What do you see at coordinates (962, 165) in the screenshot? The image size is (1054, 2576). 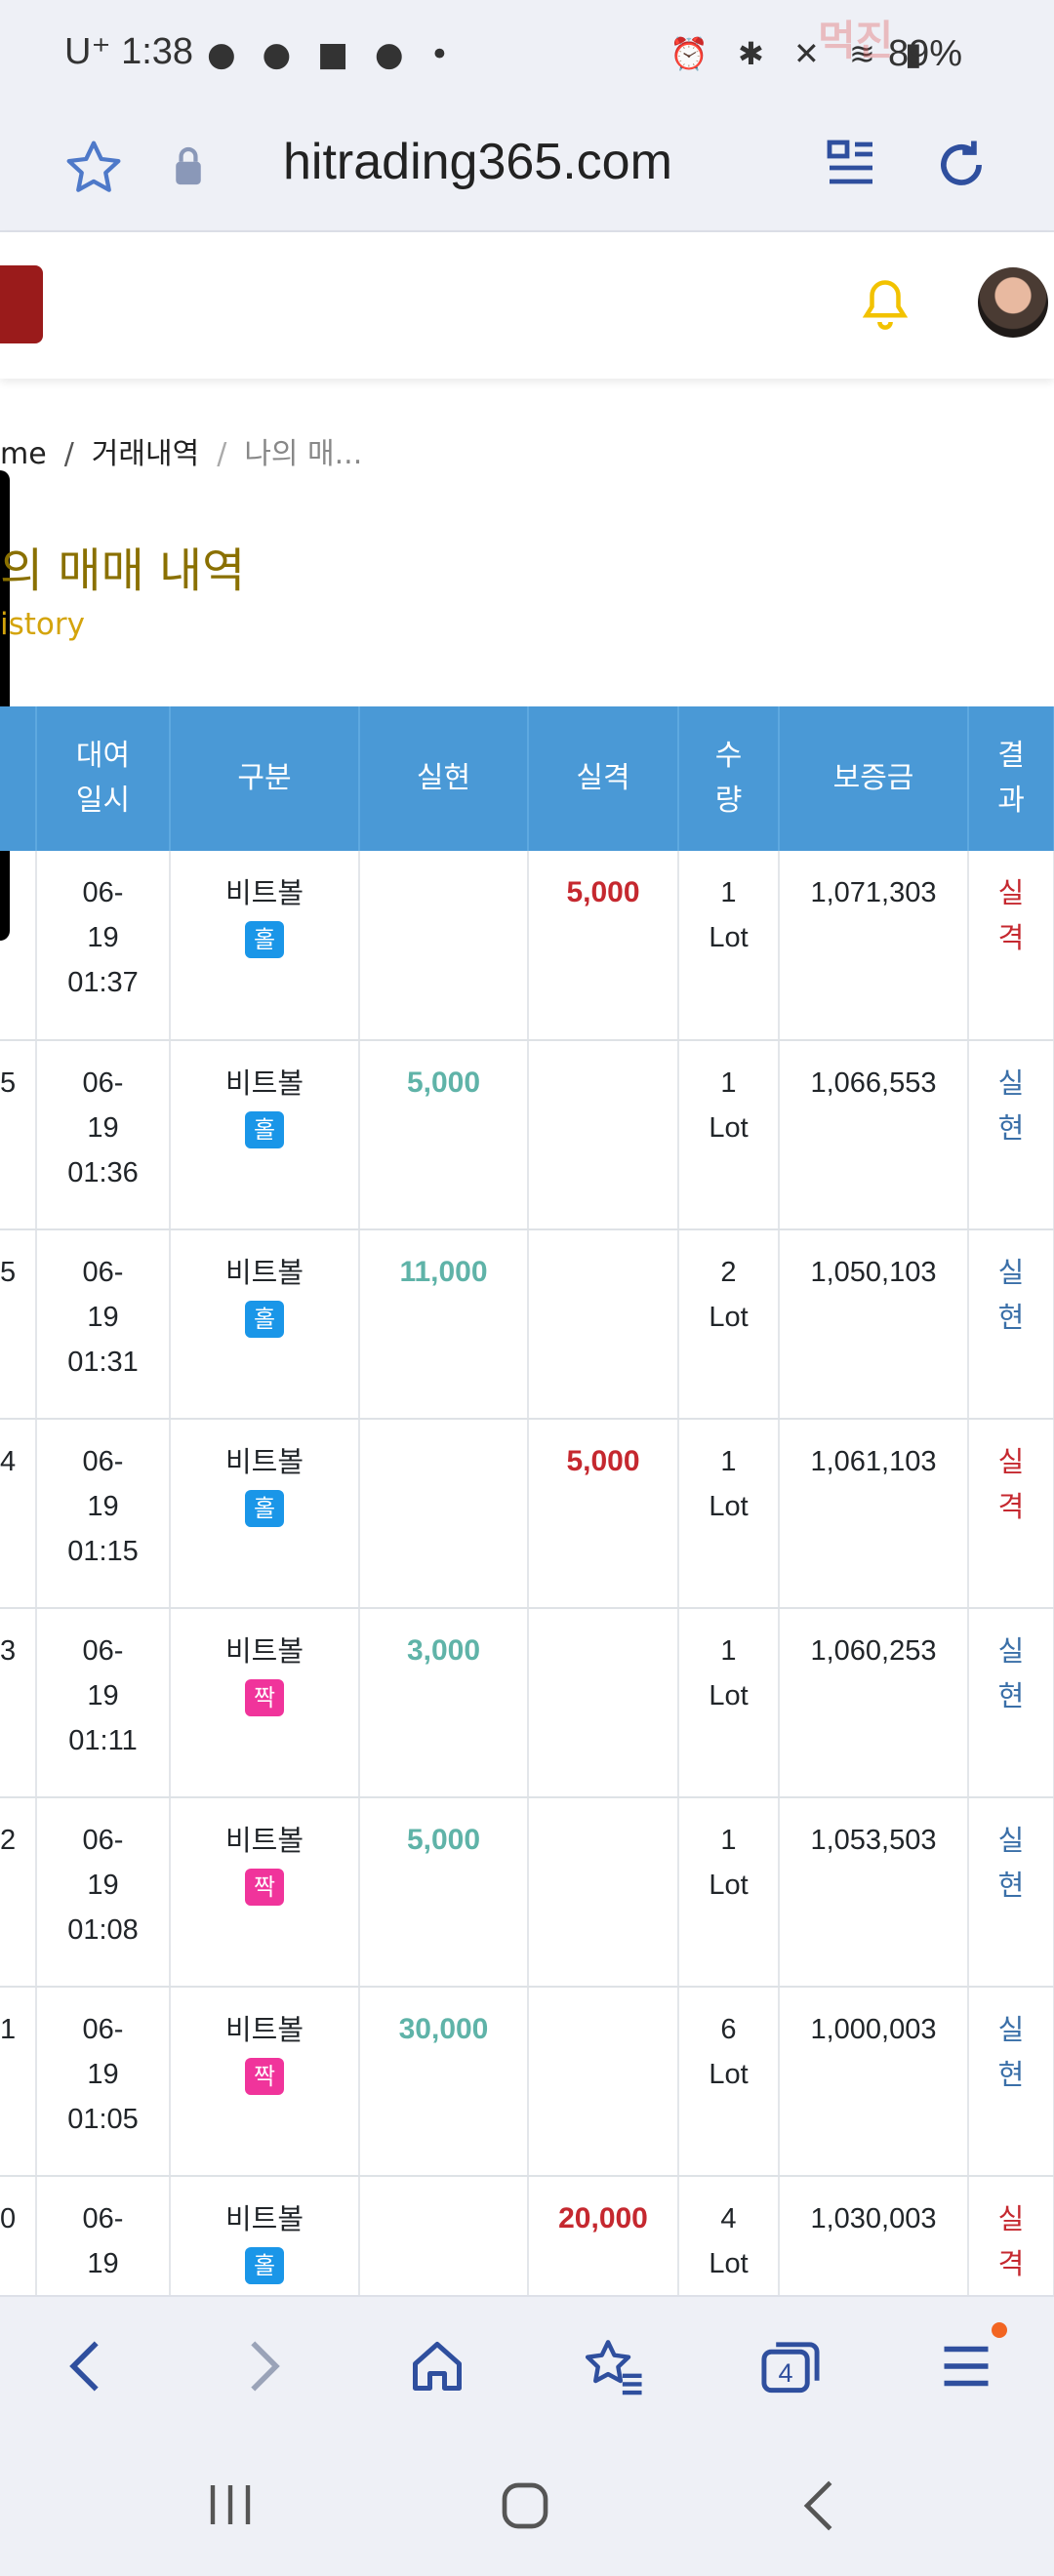 I see `reload-icon` at bounding box center [962, 165].